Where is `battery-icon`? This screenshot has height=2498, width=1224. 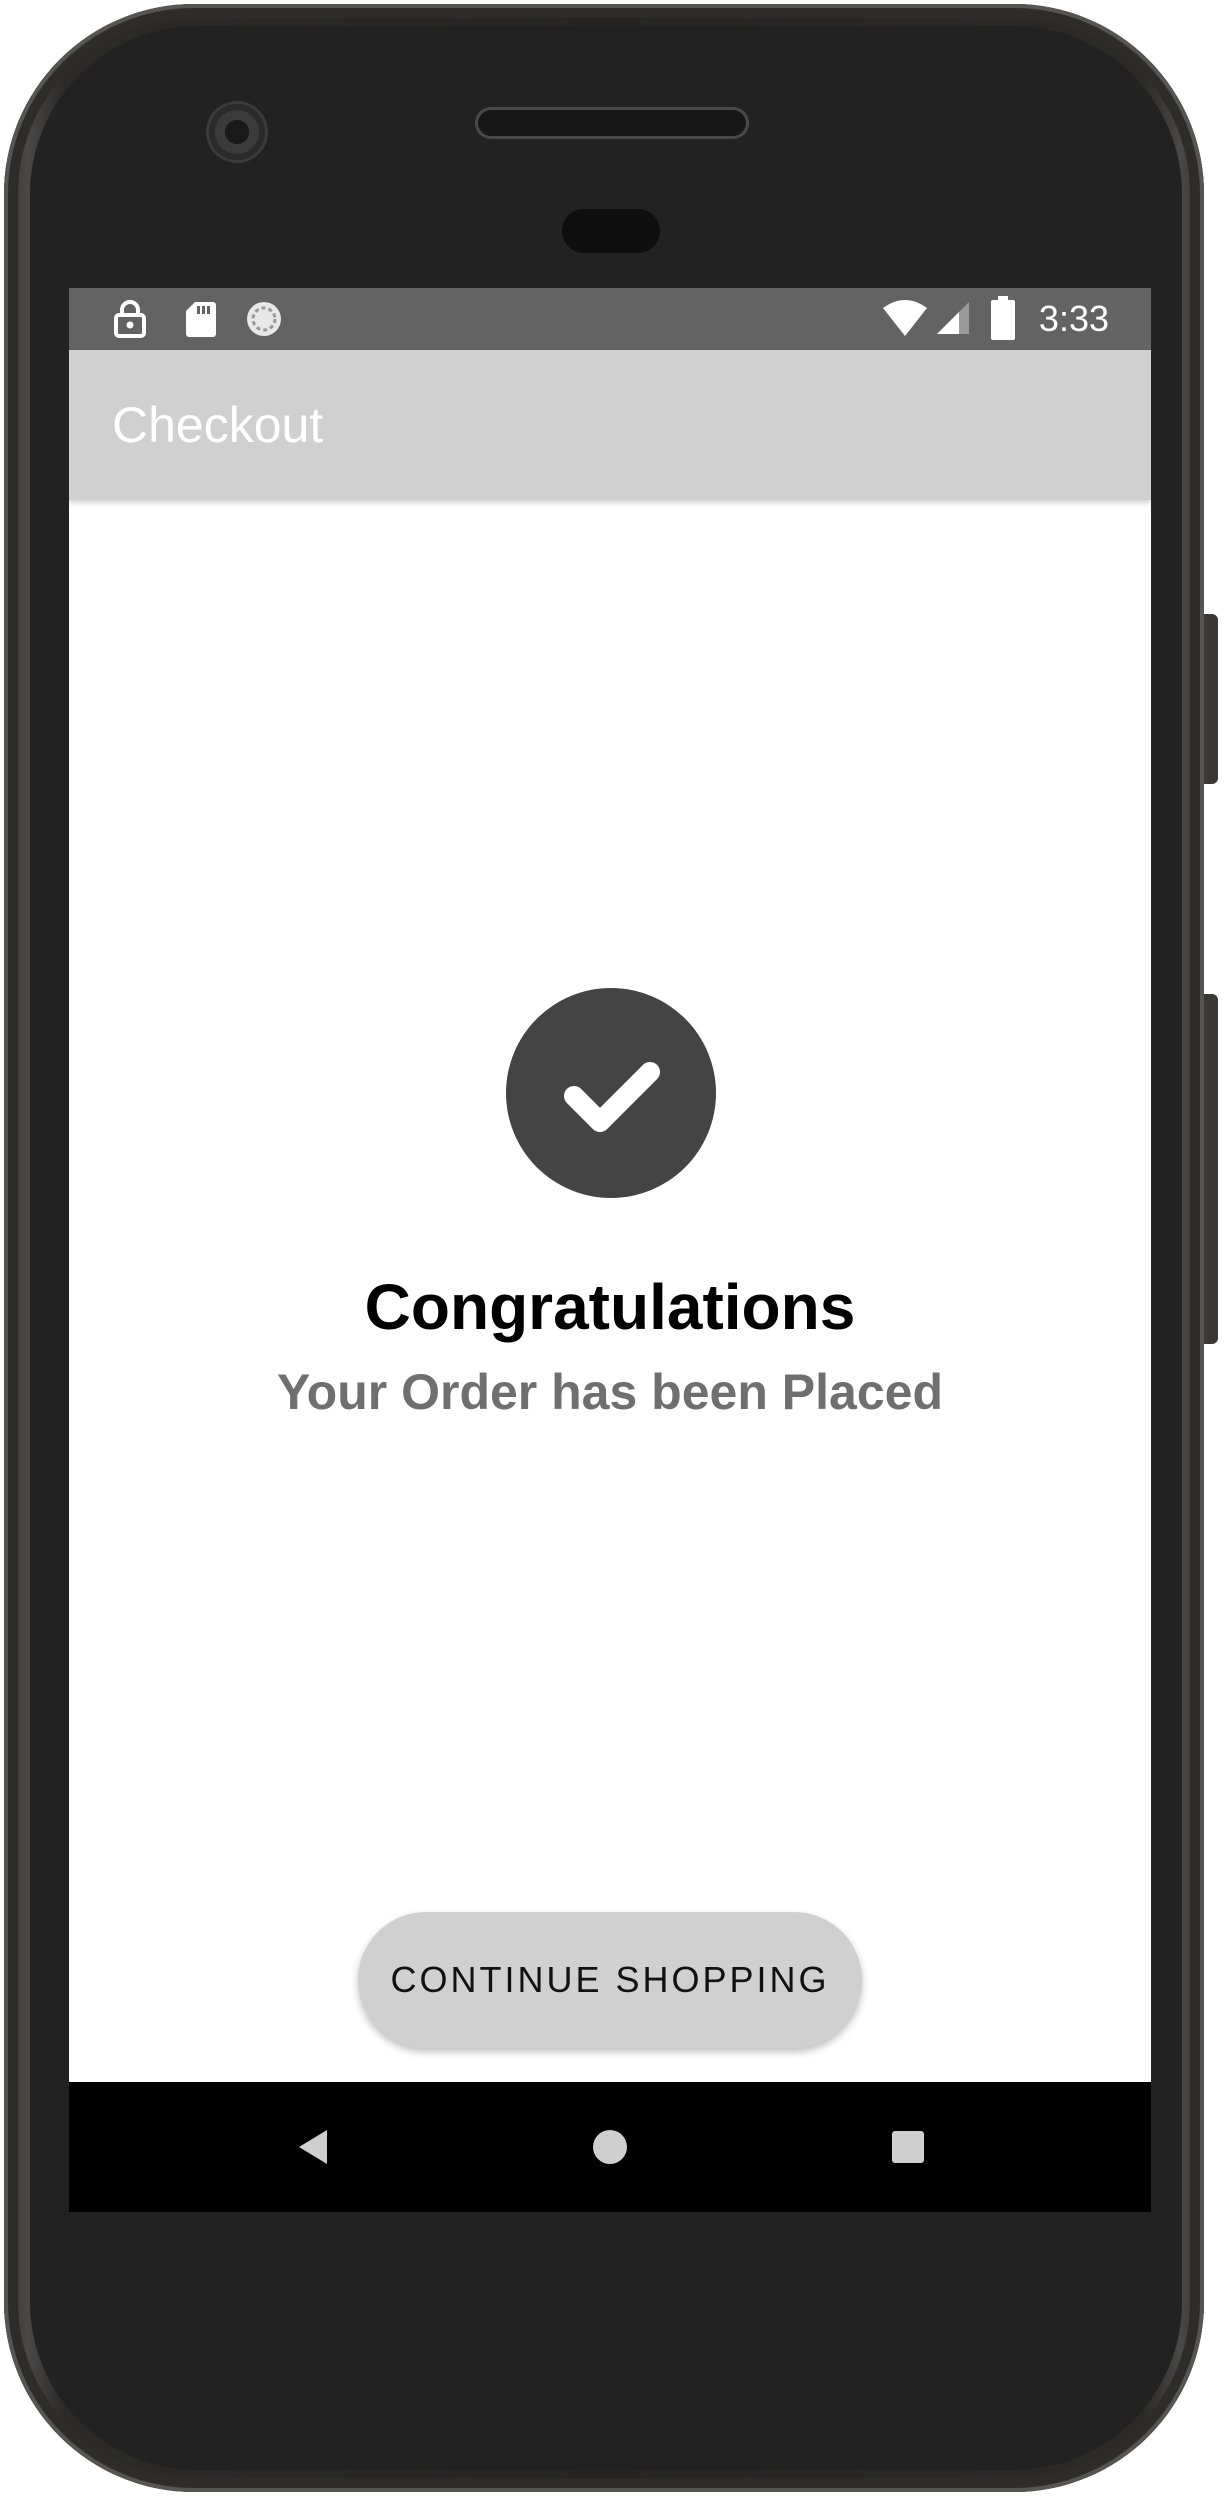
battery-icon is located at coordinates (1003, 320).